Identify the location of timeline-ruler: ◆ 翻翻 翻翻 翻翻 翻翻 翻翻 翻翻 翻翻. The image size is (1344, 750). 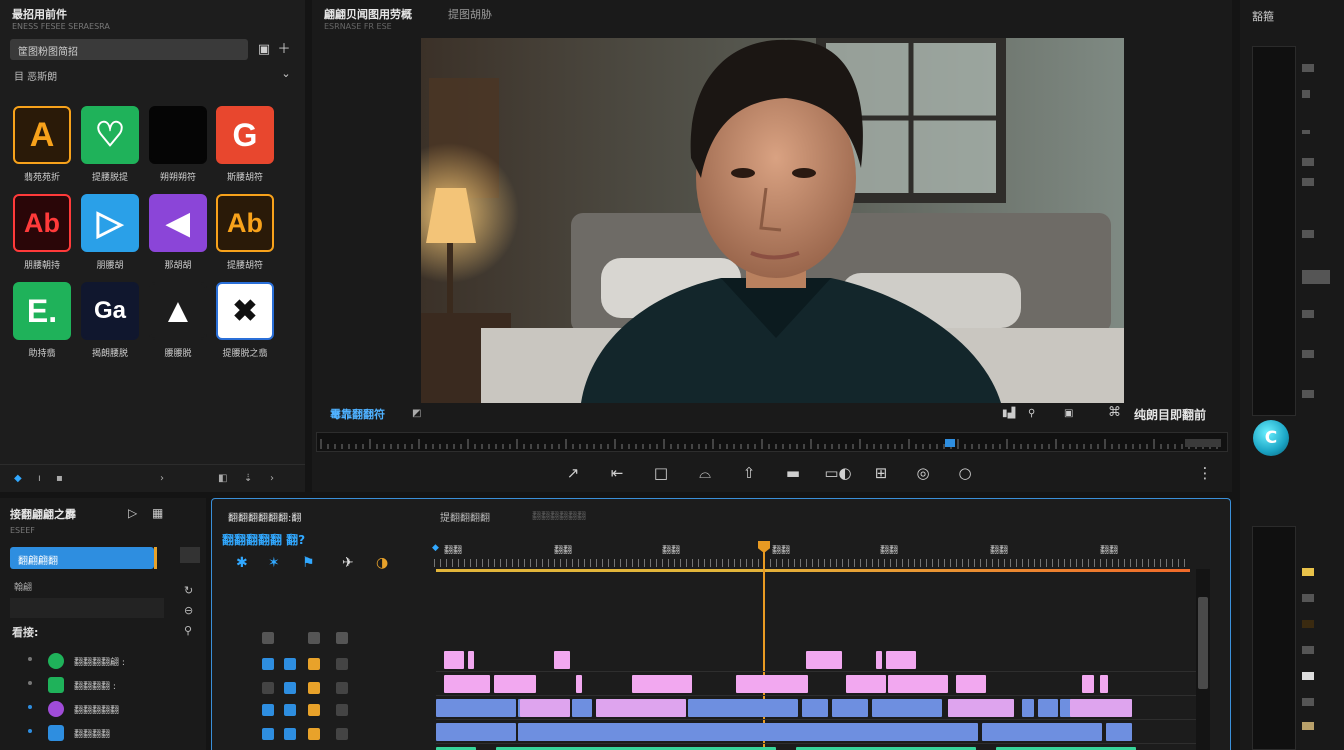
(811, 557).